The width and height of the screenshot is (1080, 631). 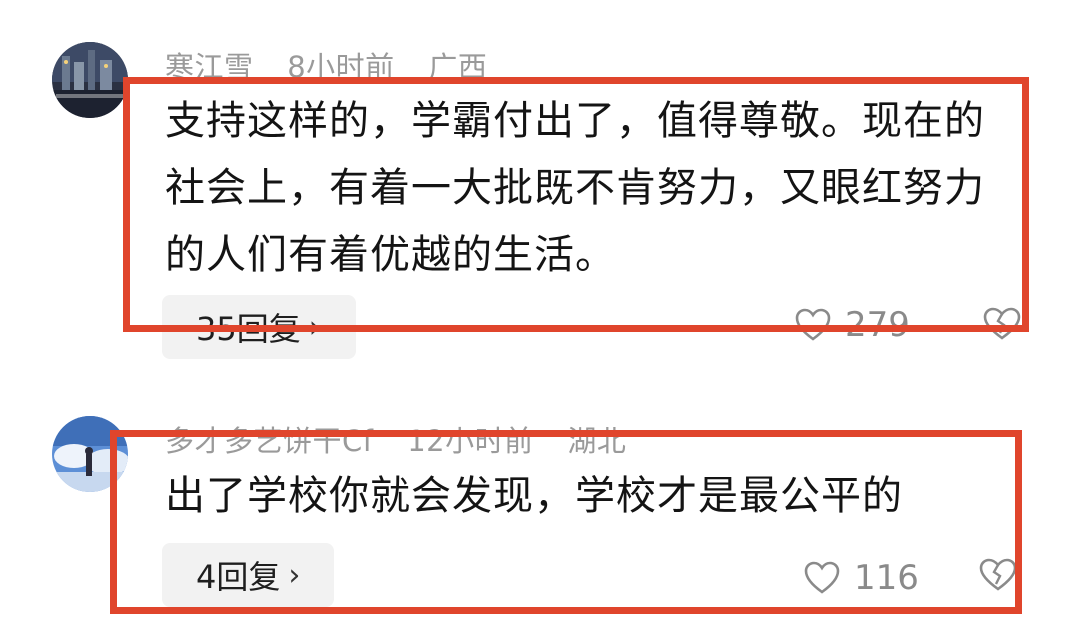 What do you see at coordinates (877, 325) in the screenshot?
I see `like-count: 279` at bounding box center [877, 325].